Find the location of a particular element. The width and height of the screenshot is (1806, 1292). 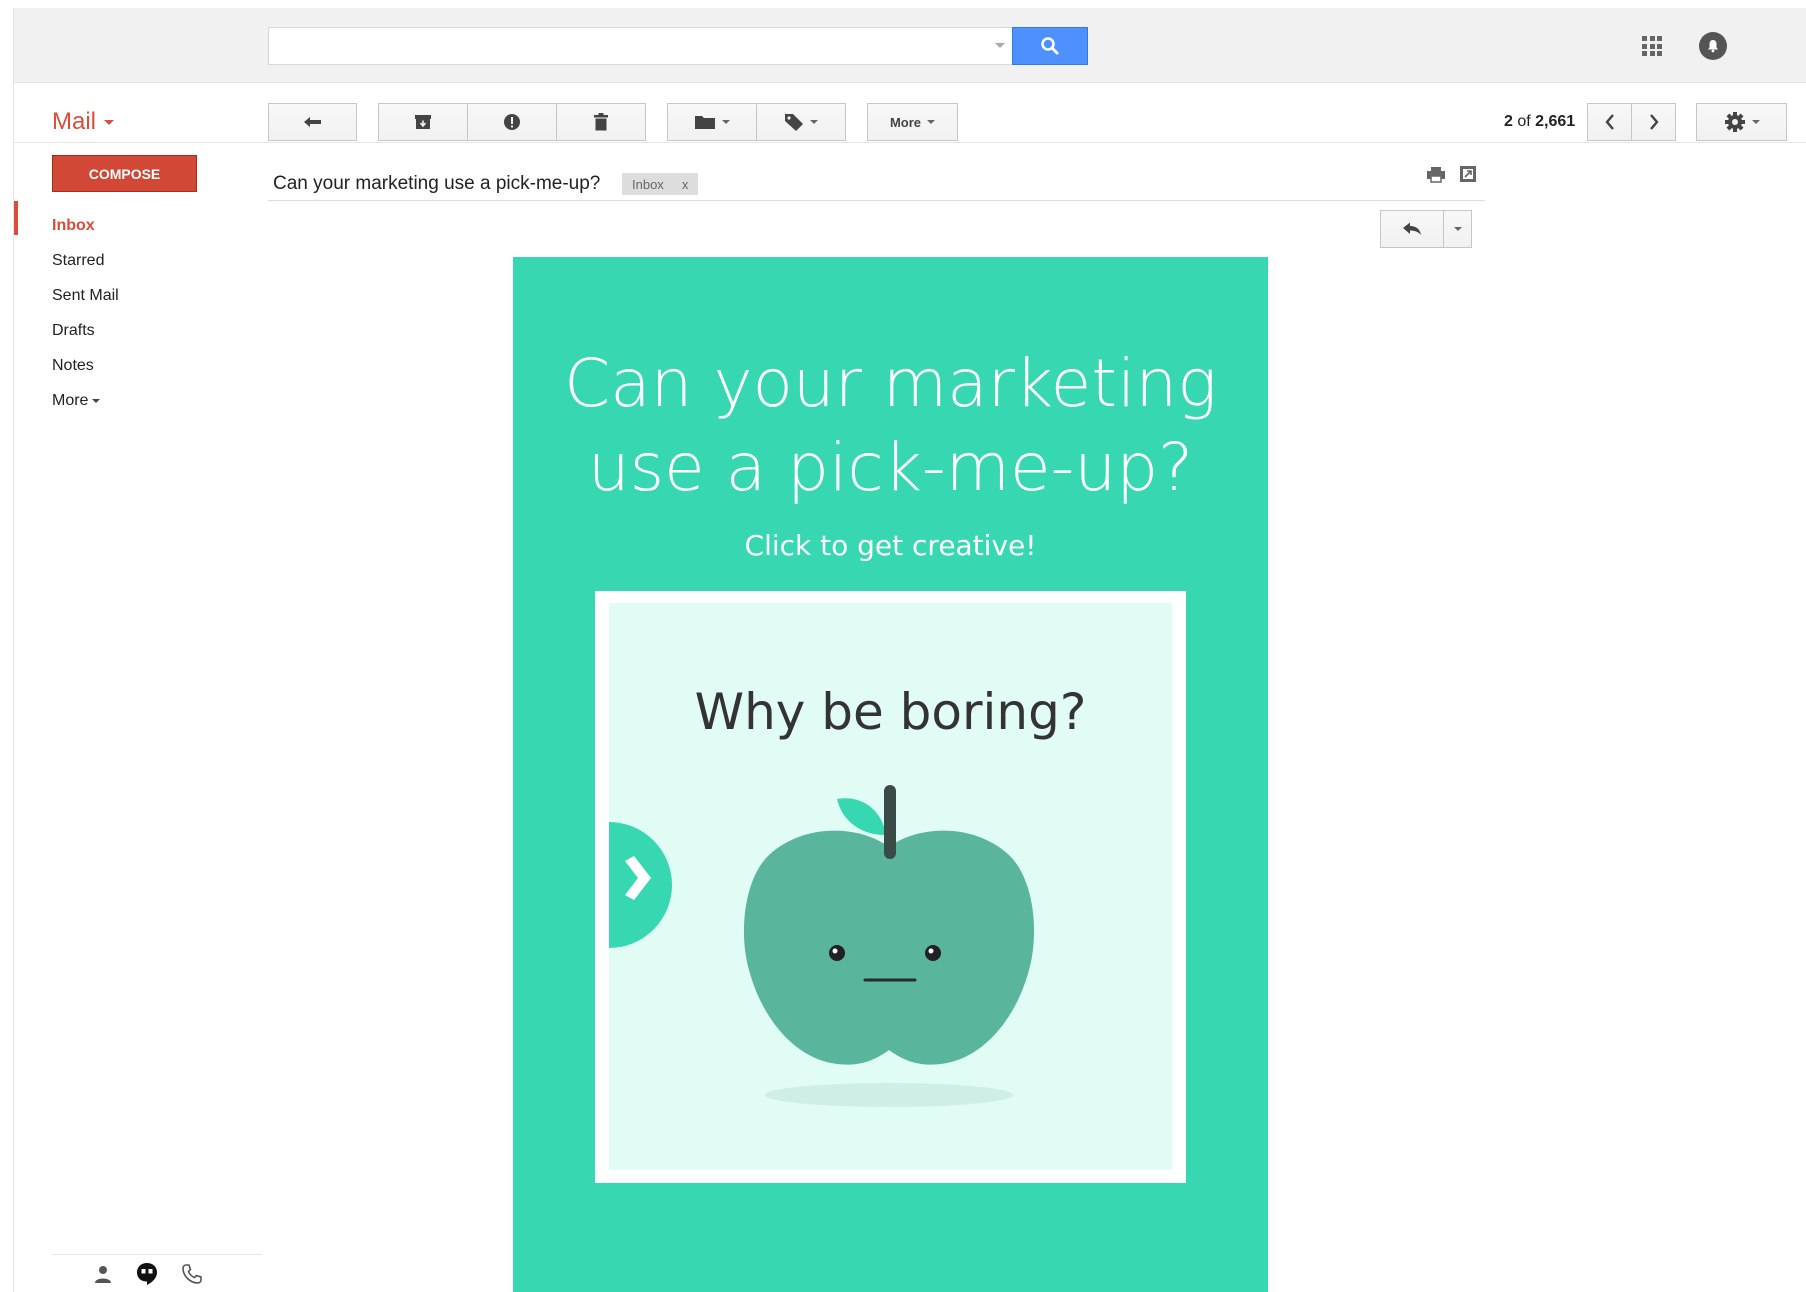

reply-controls is located at coordinates (1426, 229).